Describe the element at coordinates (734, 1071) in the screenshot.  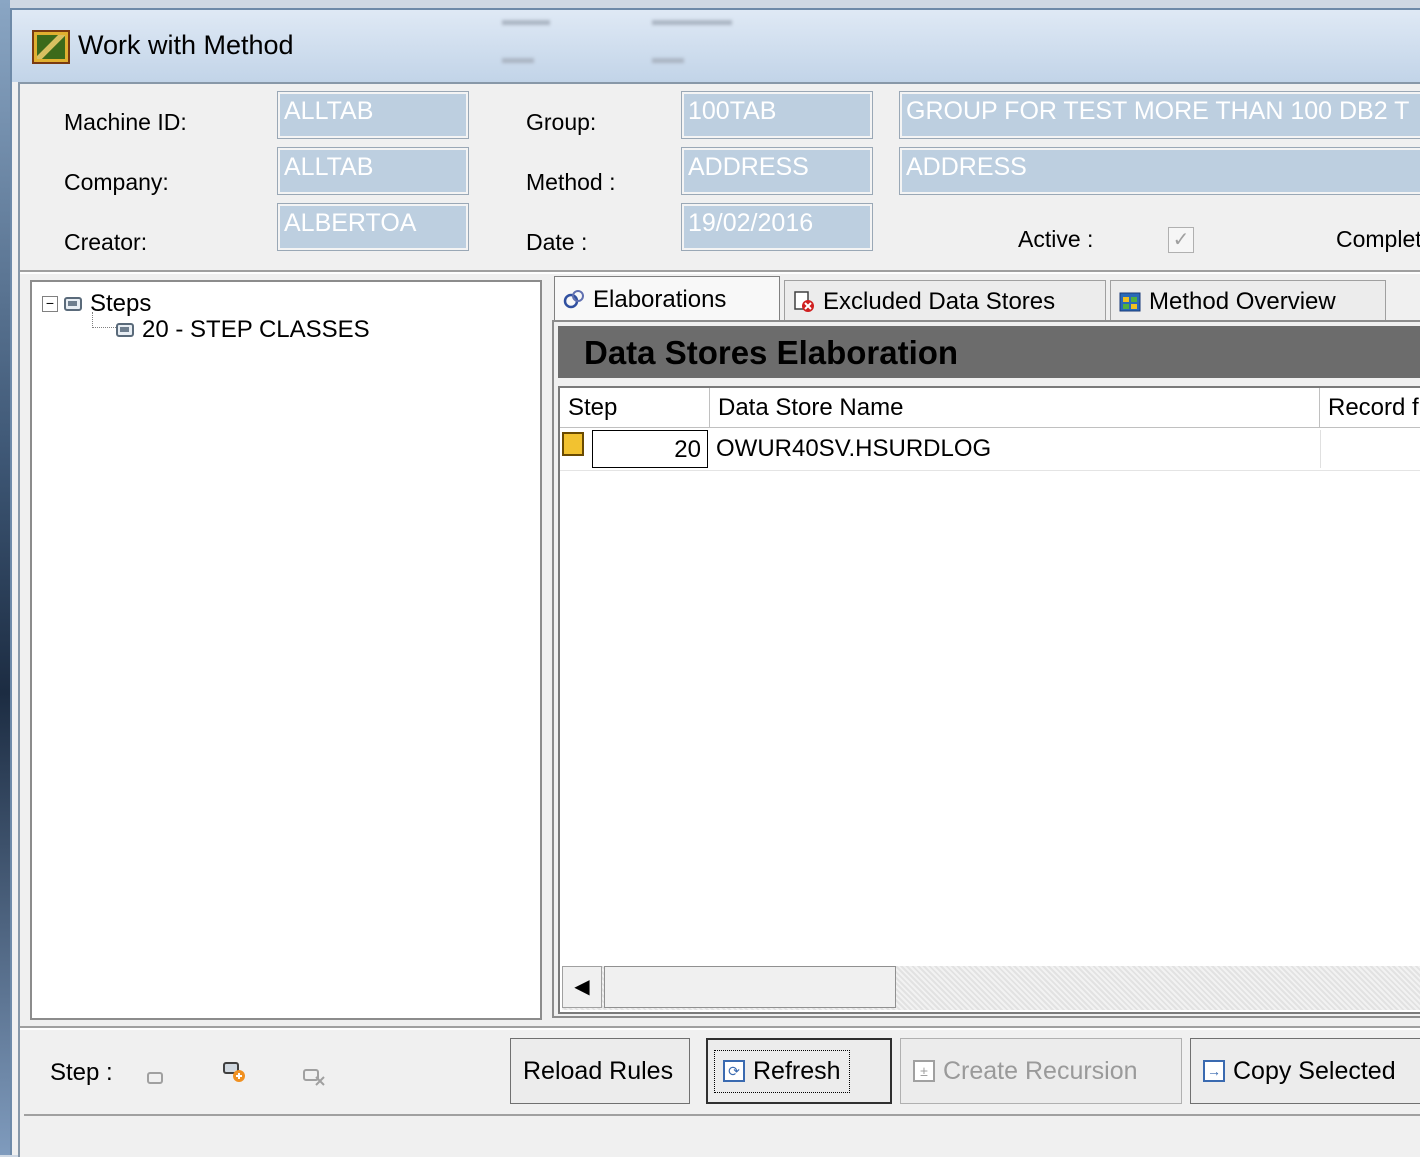
I see `refresh-icon: ⟳` at that location.